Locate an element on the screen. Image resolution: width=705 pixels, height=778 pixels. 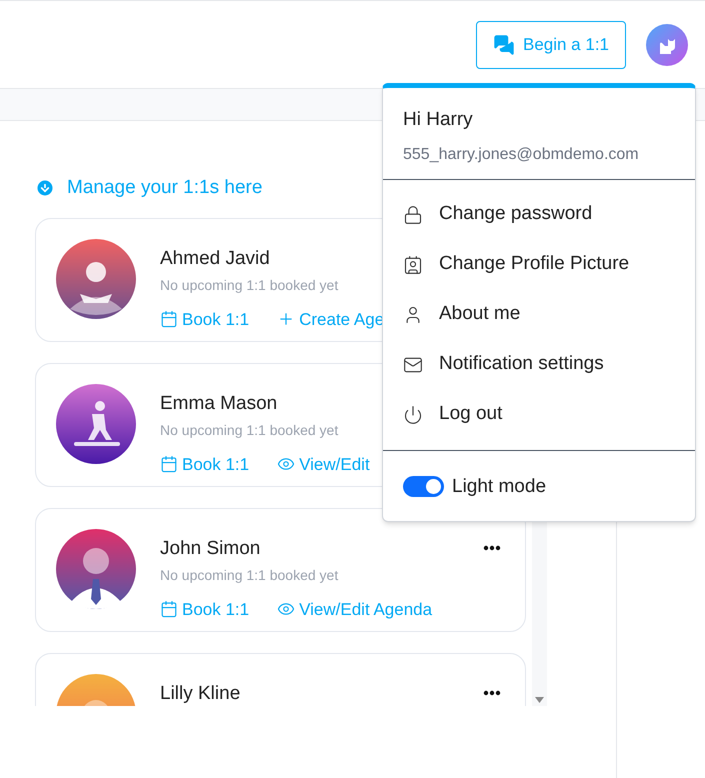
chat-bubbles-icon is located at coordinates (503, 45).